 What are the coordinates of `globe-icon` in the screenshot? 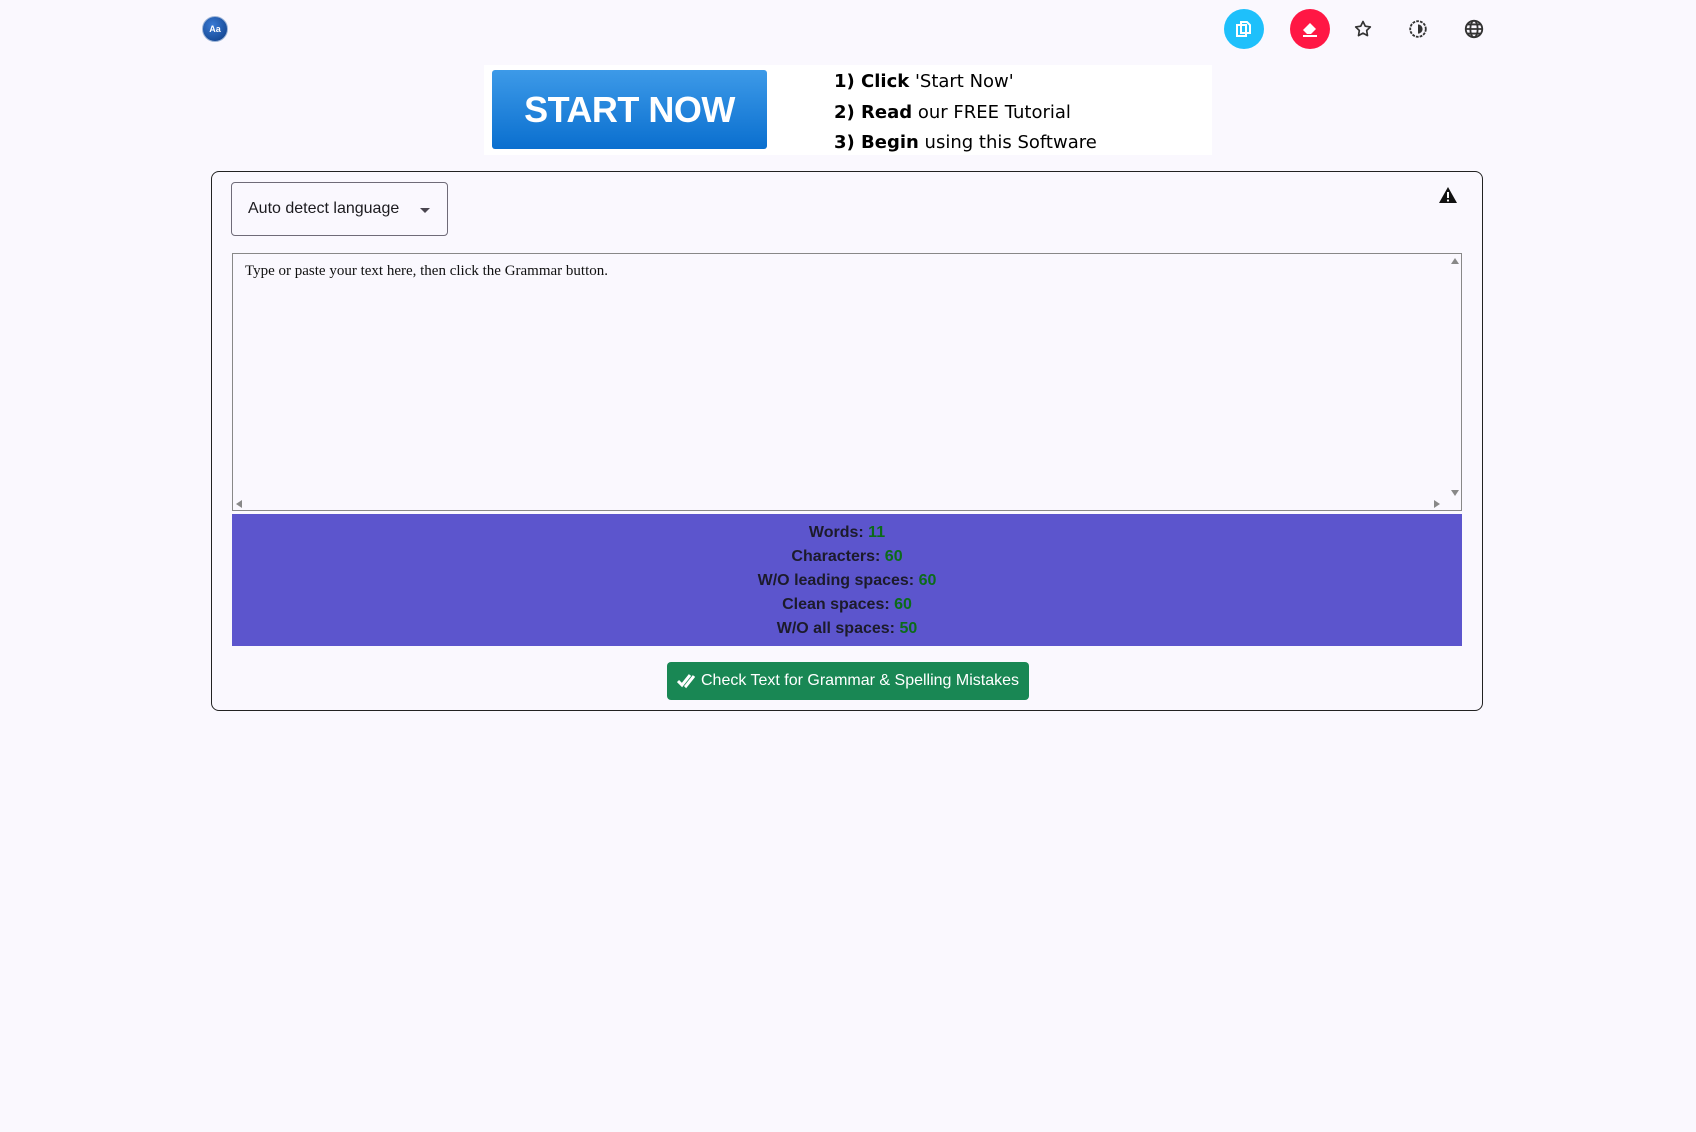 It's located at (1474, 29).